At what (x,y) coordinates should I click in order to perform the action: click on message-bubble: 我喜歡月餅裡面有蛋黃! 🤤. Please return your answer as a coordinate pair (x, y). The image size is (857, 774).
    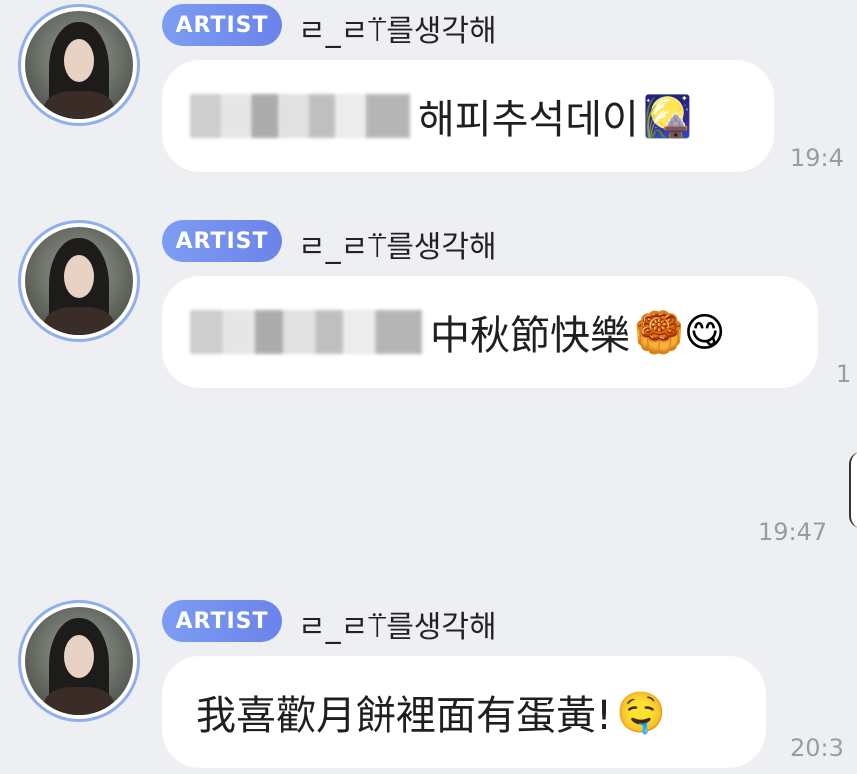
    Looking at the image, I should click on (464, 712).